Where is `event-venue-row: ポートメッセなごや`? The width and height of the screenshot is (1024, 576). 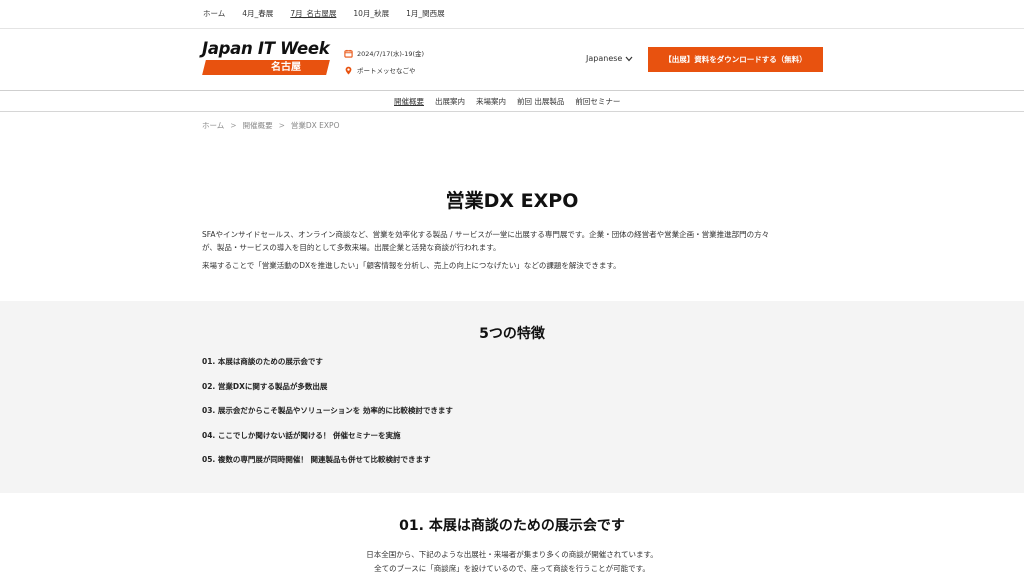 event-venue-row: ポートメッセなごや is located at coordinates (384, 70).